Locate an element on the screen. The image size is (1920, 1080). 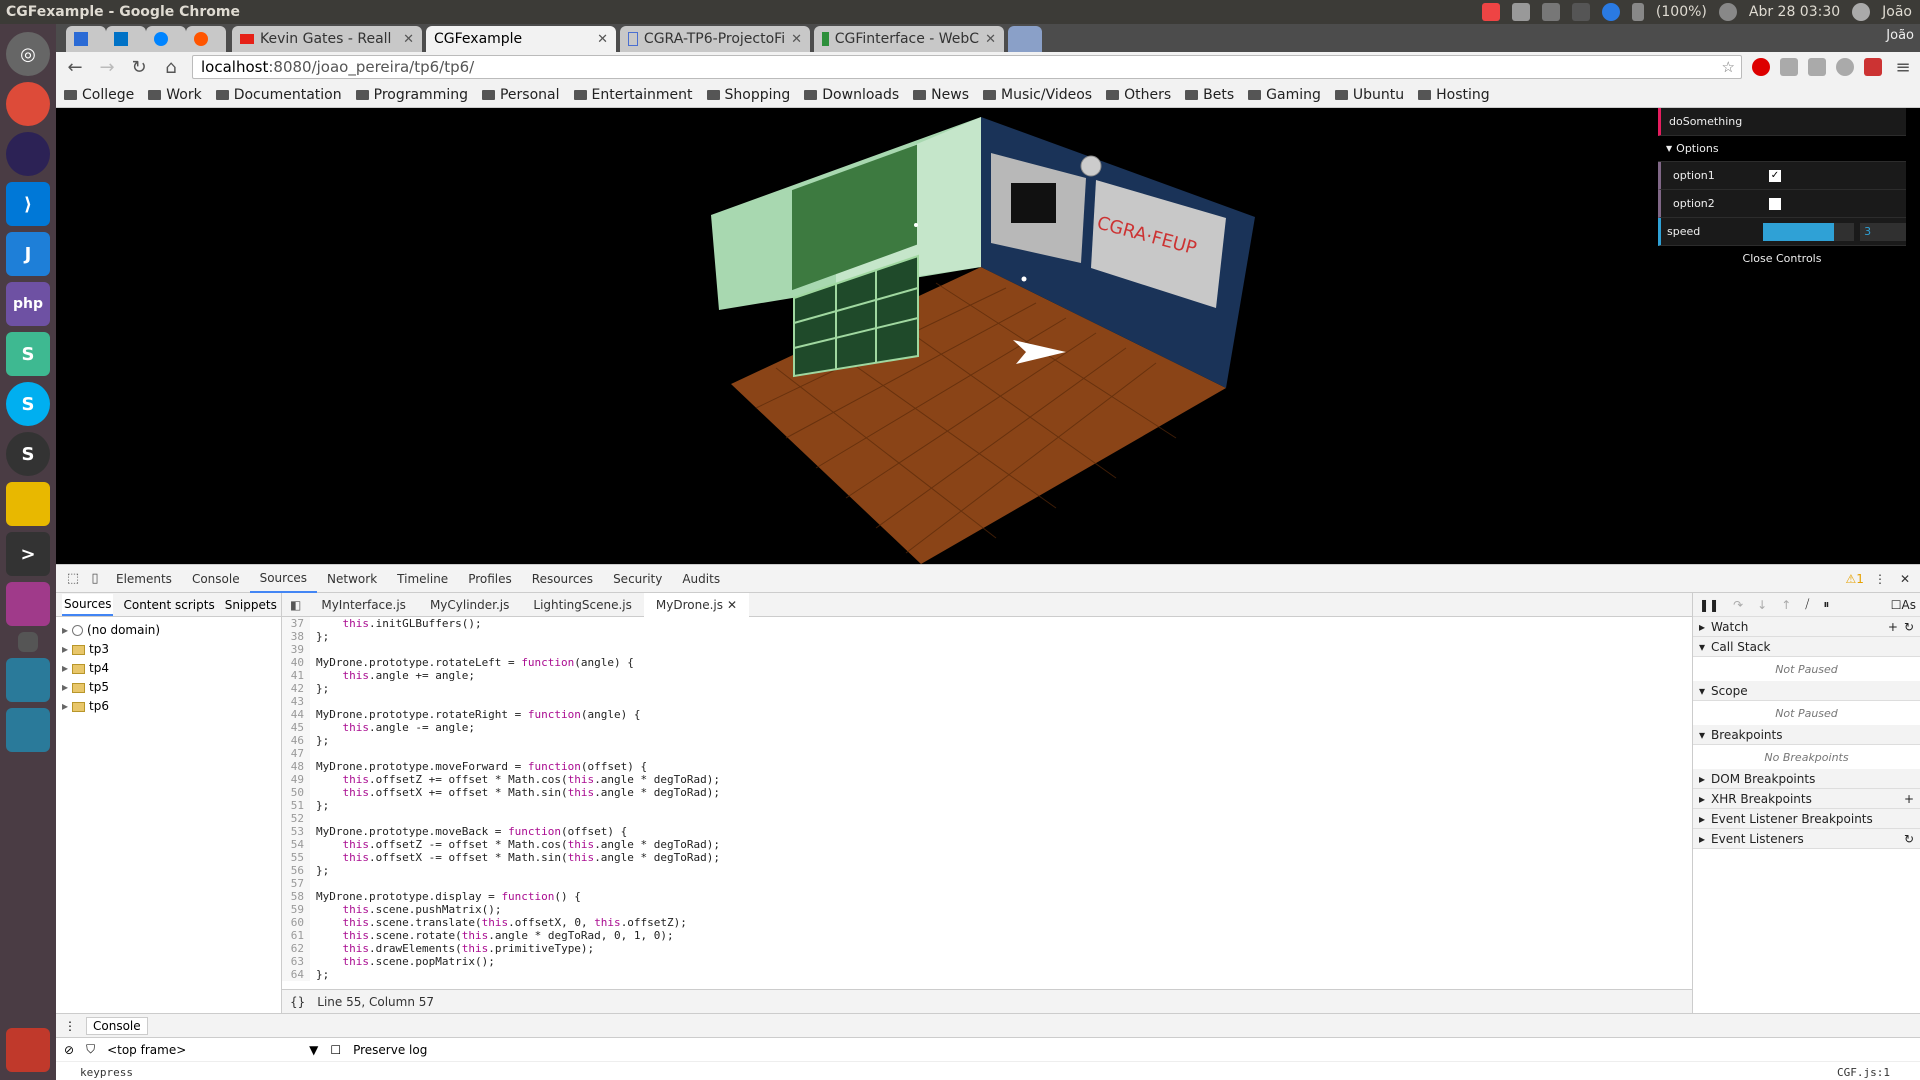
callstack-section: ▾ Call Stack is located at coordinates (1806, 647).